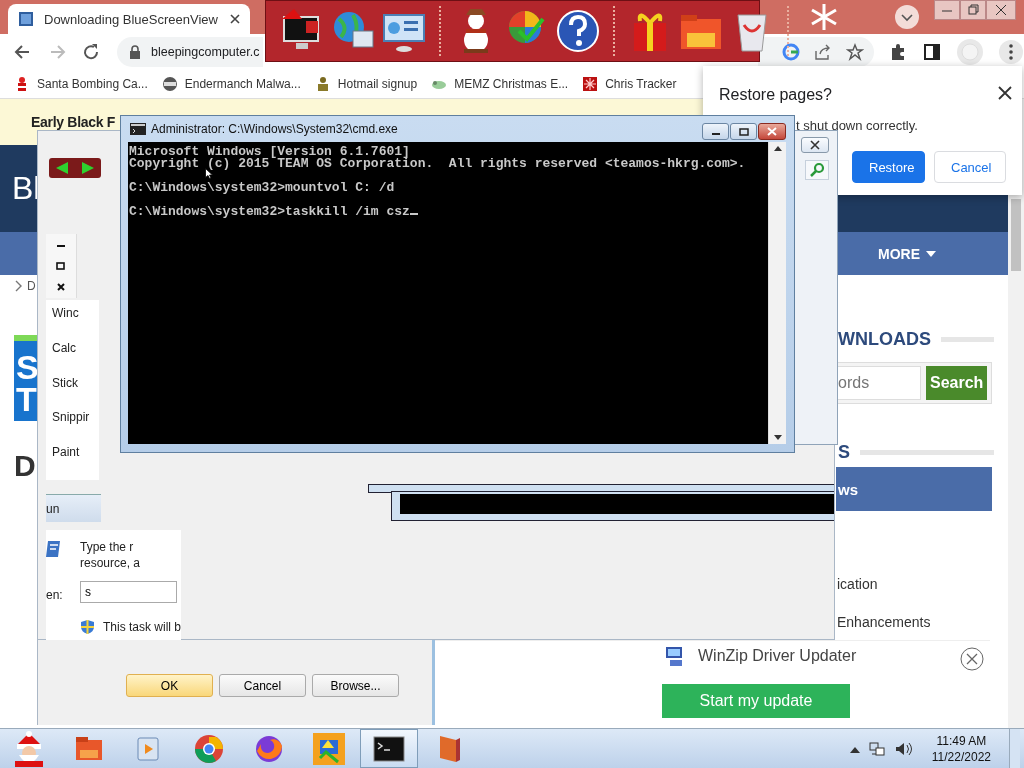  I want to click on menu-item: Paint, so click(72, 462).